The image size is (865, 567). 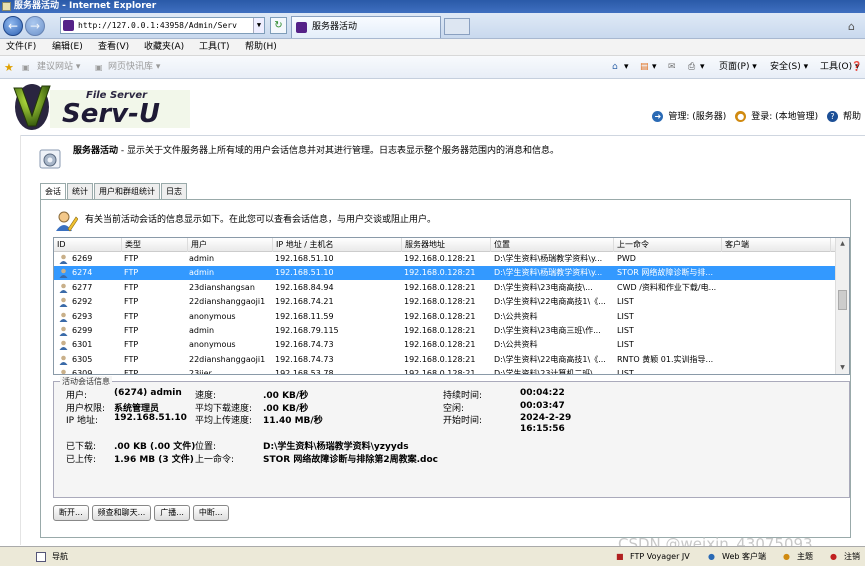 What do you see at coordinates (446, 245) in the screenshot?
I see `column-server-address: 服务器地址` at bounding box center [446, 245].